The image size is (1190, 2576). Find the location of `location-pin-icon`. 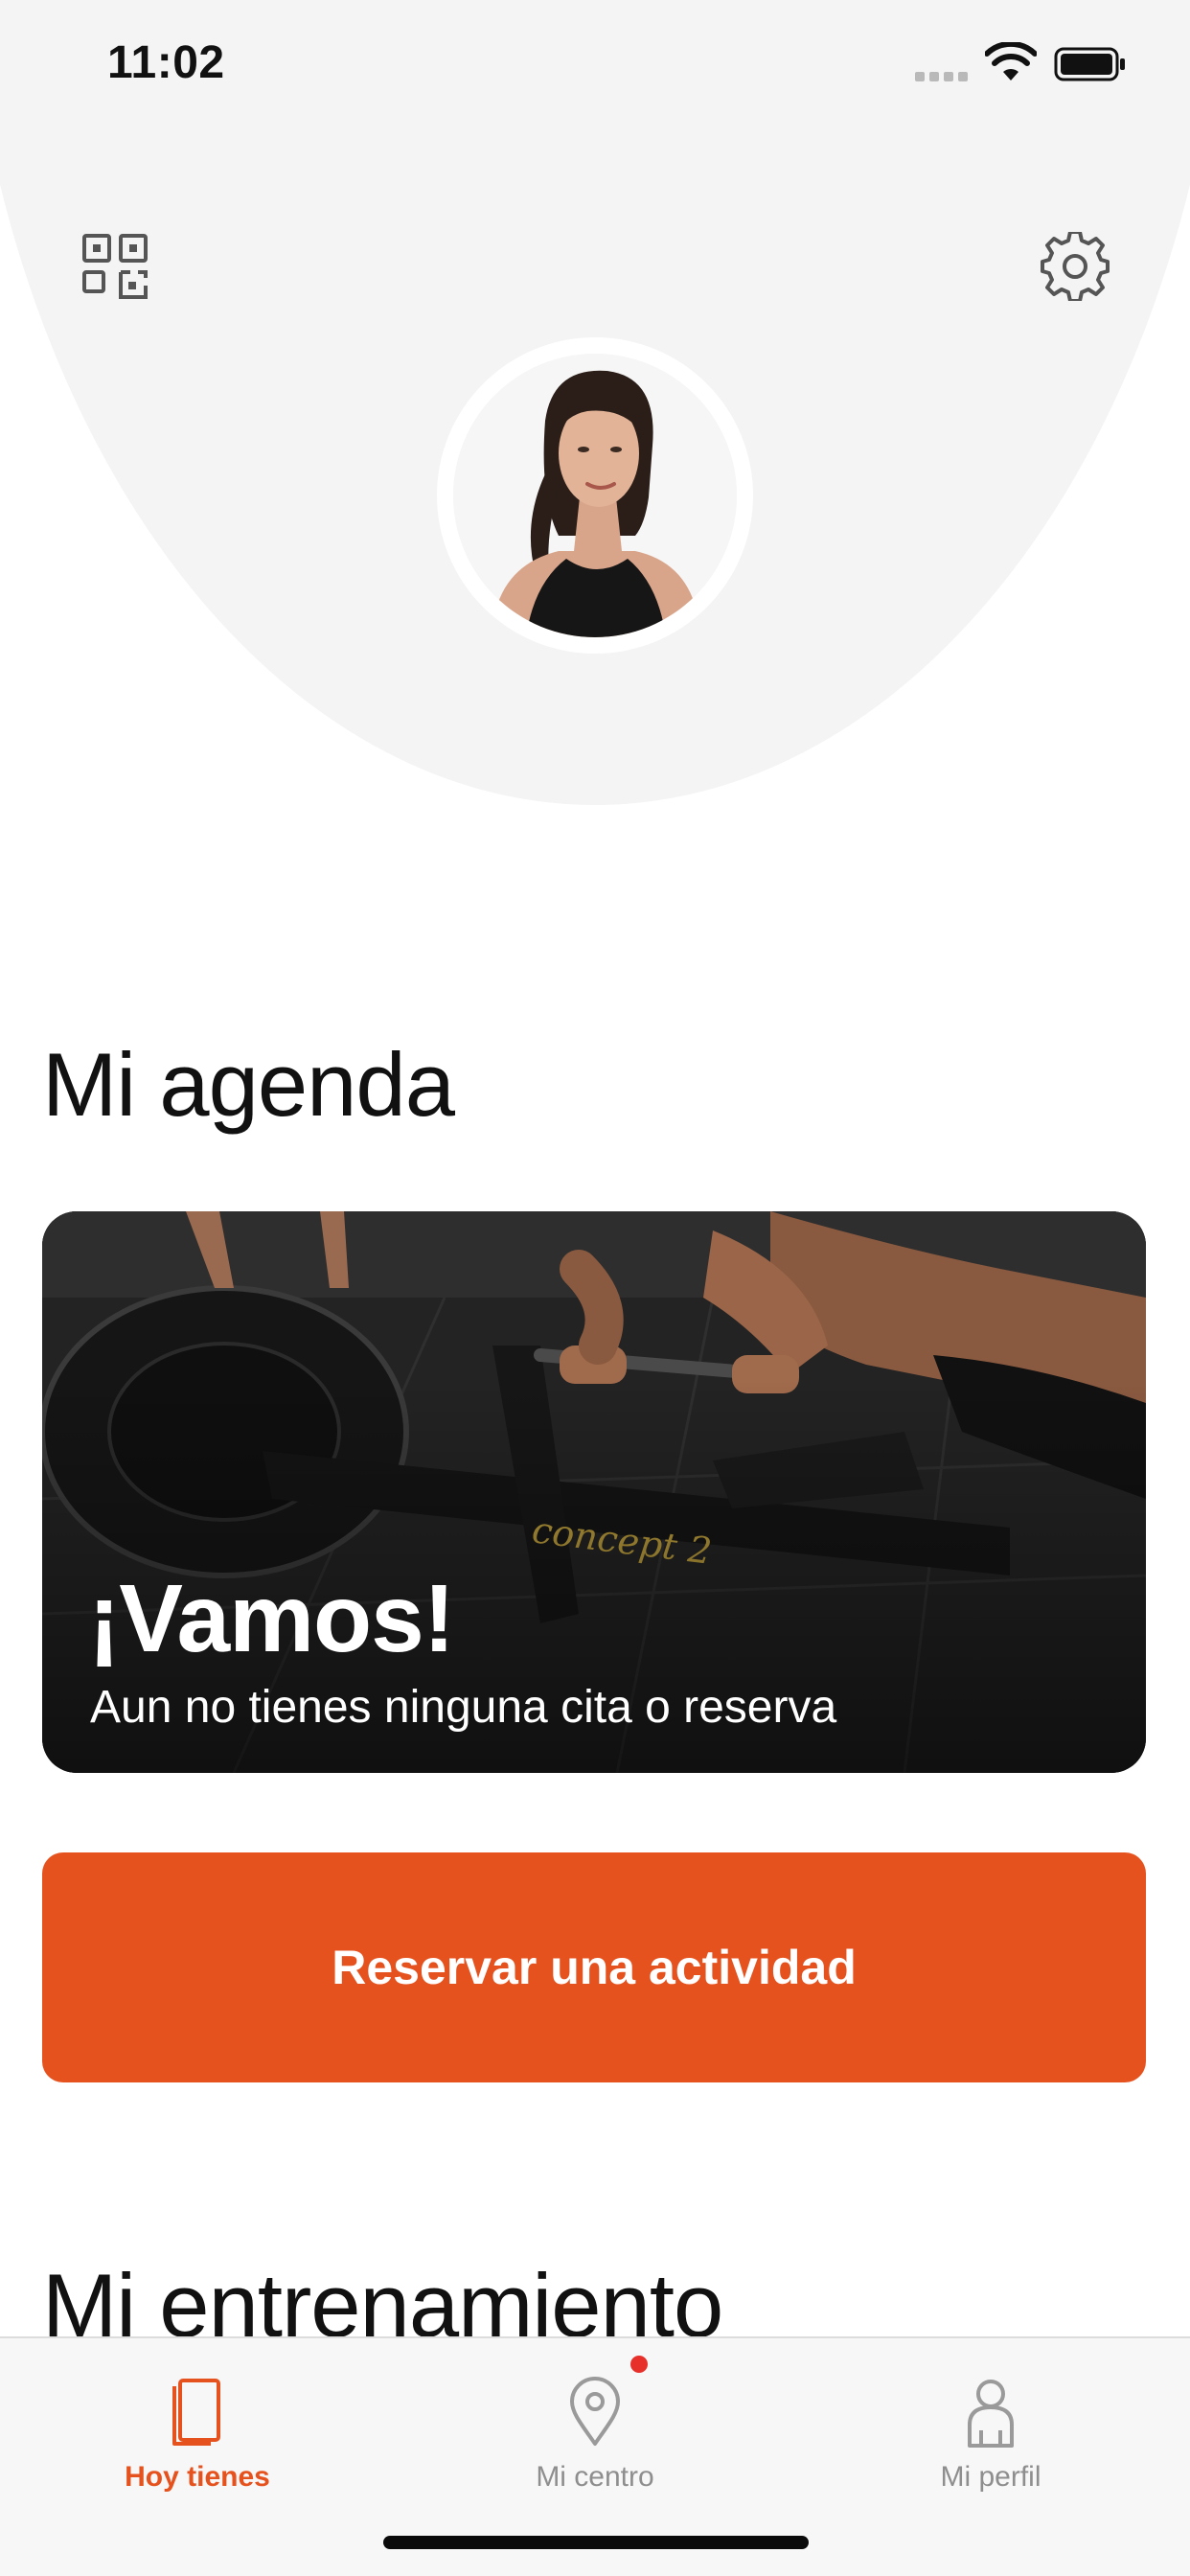

location-pin-icon is located at coordinates (595, 2411).